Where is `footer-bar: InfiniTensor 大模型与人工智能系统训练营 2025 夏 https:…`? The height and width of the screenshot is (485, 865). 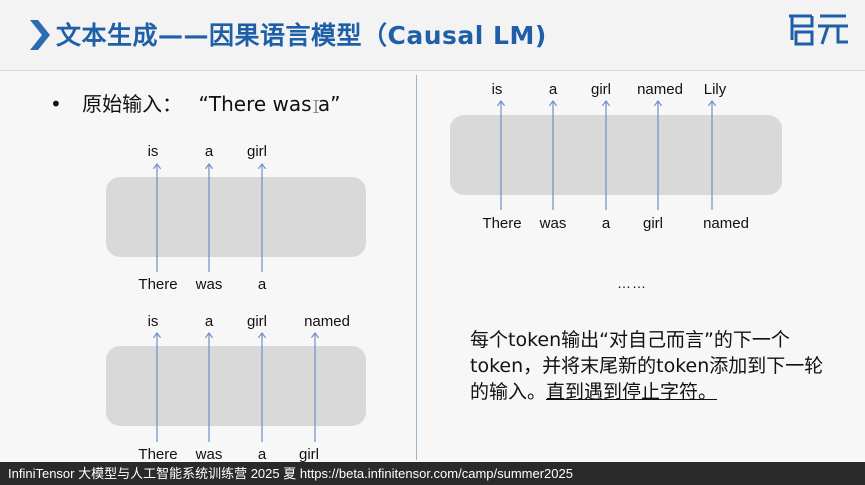
footer-bar: InfiniTensor 大模型与人工智能系统训练营 2025 夏 https:… is located at coordinates (432, 473).